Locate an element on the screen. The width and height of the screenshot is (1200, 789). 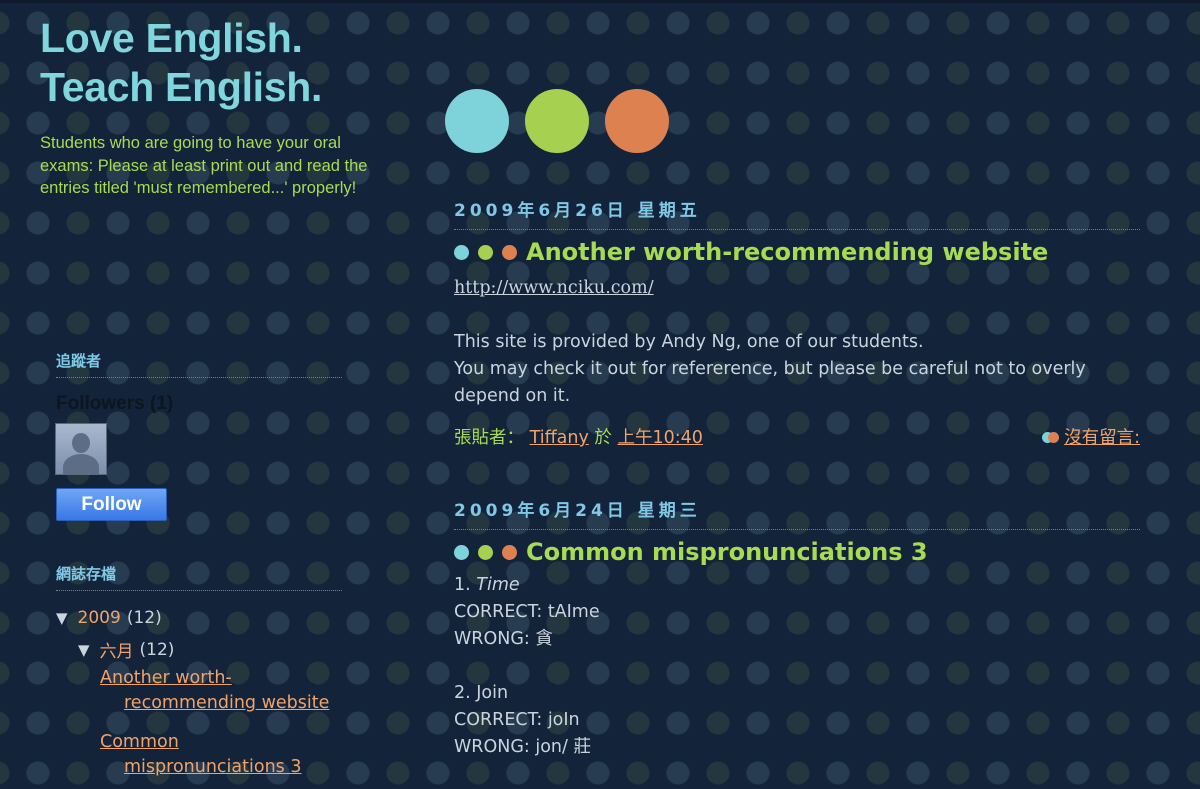
archive-month-row: ▼ 六月 (12) is located at coordinates (126, 650).